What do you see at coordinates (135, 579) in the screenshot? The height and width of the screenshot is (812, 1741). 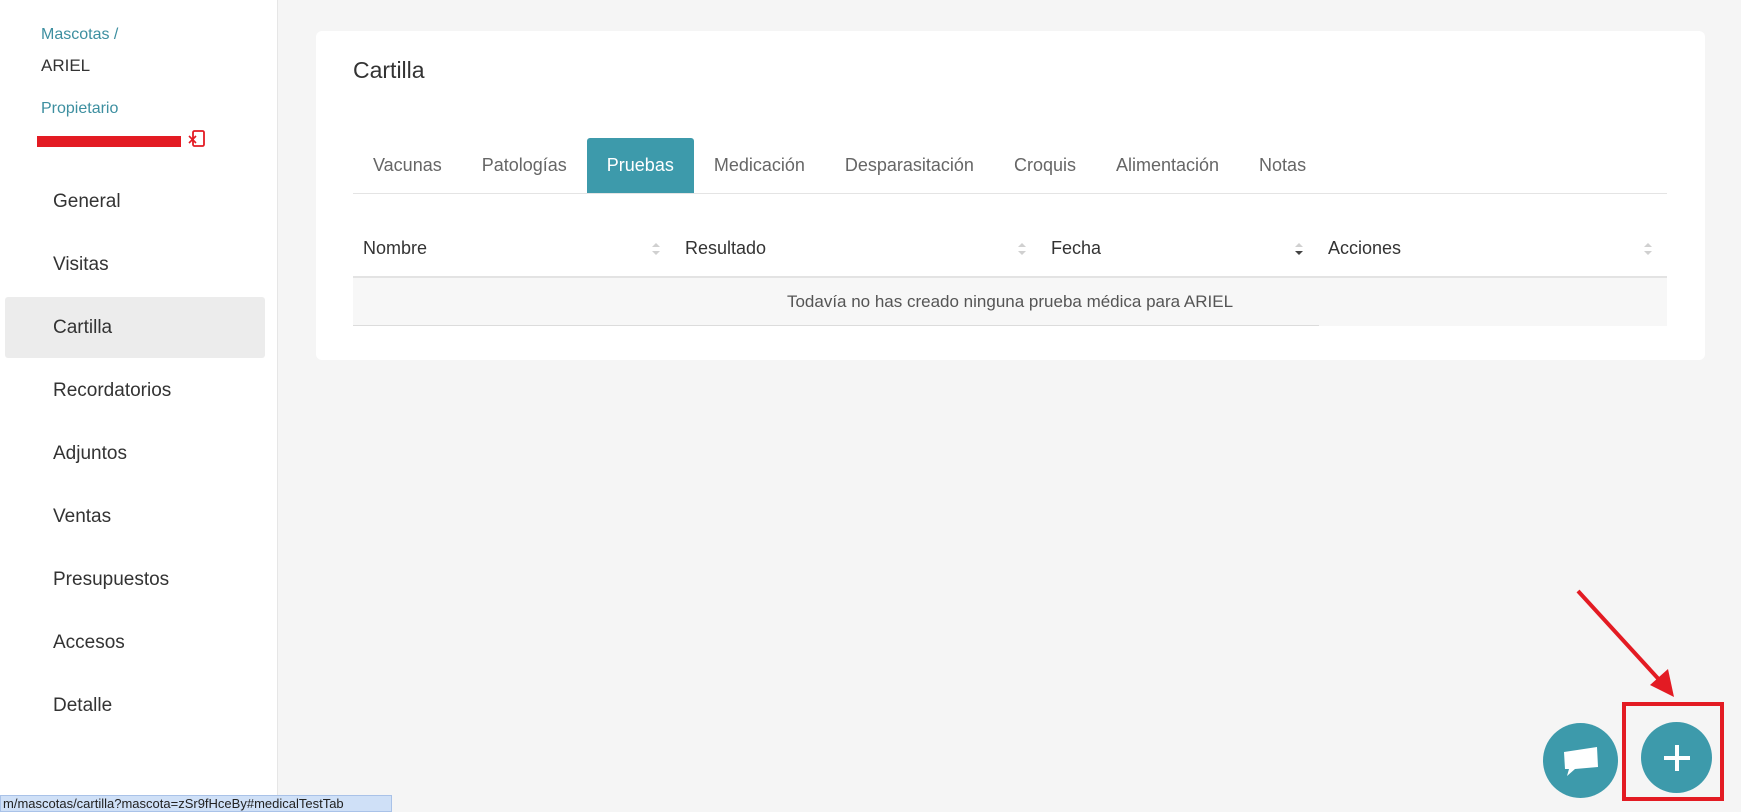 I see `sidebar-item-presupuestos: Presupuestos` at bounding box center [135, 579].